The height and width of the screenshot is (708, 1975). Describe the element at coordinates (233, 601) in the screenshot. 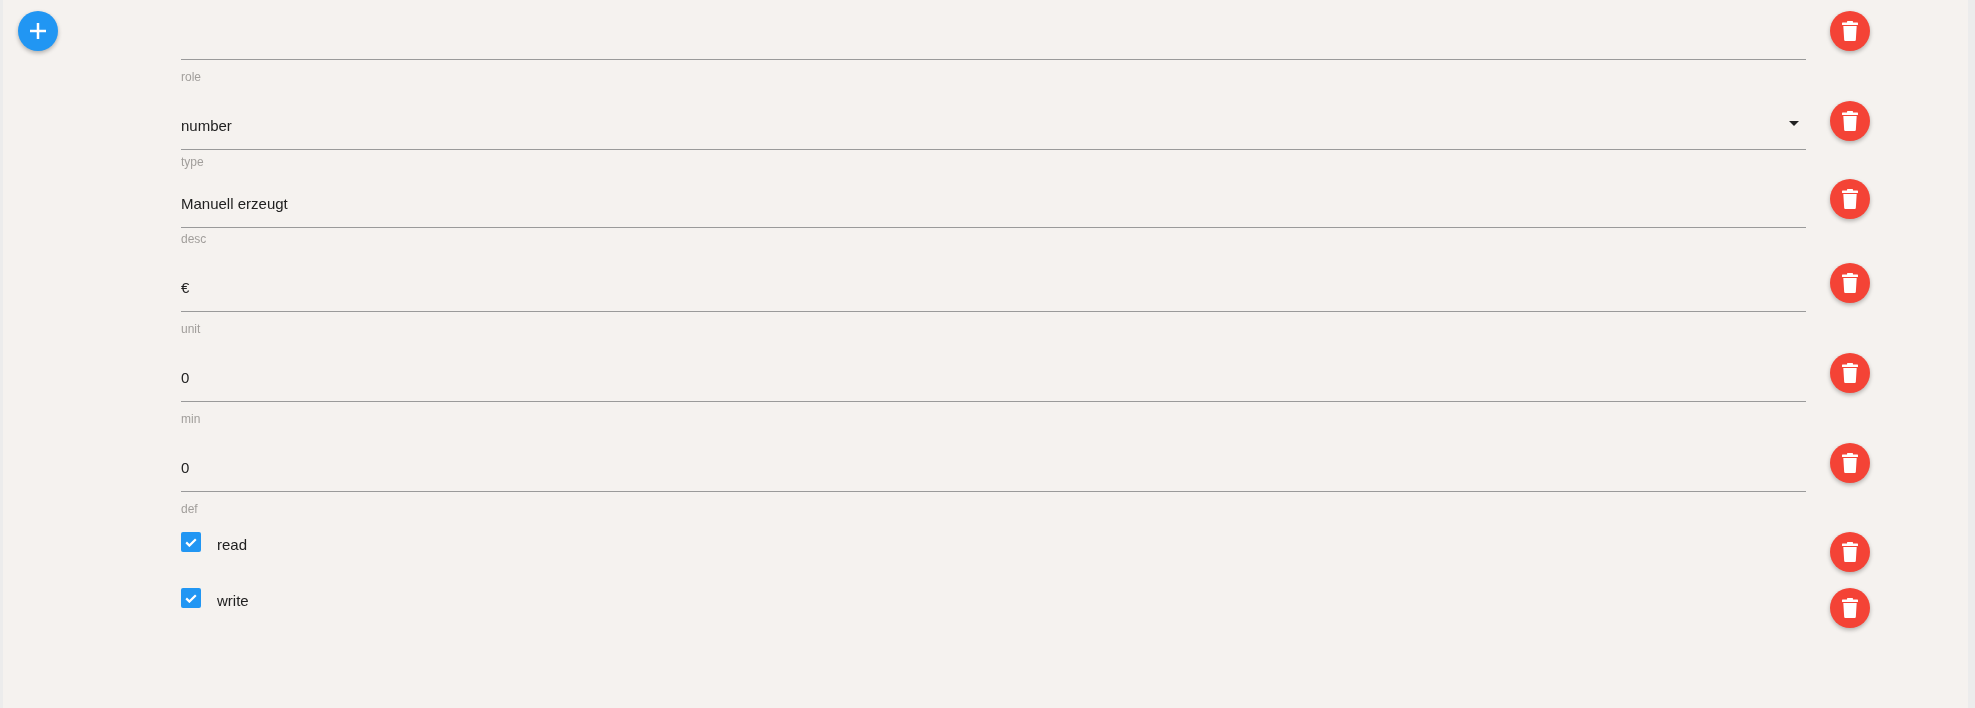

I see `checkbox-label: write` at that location.